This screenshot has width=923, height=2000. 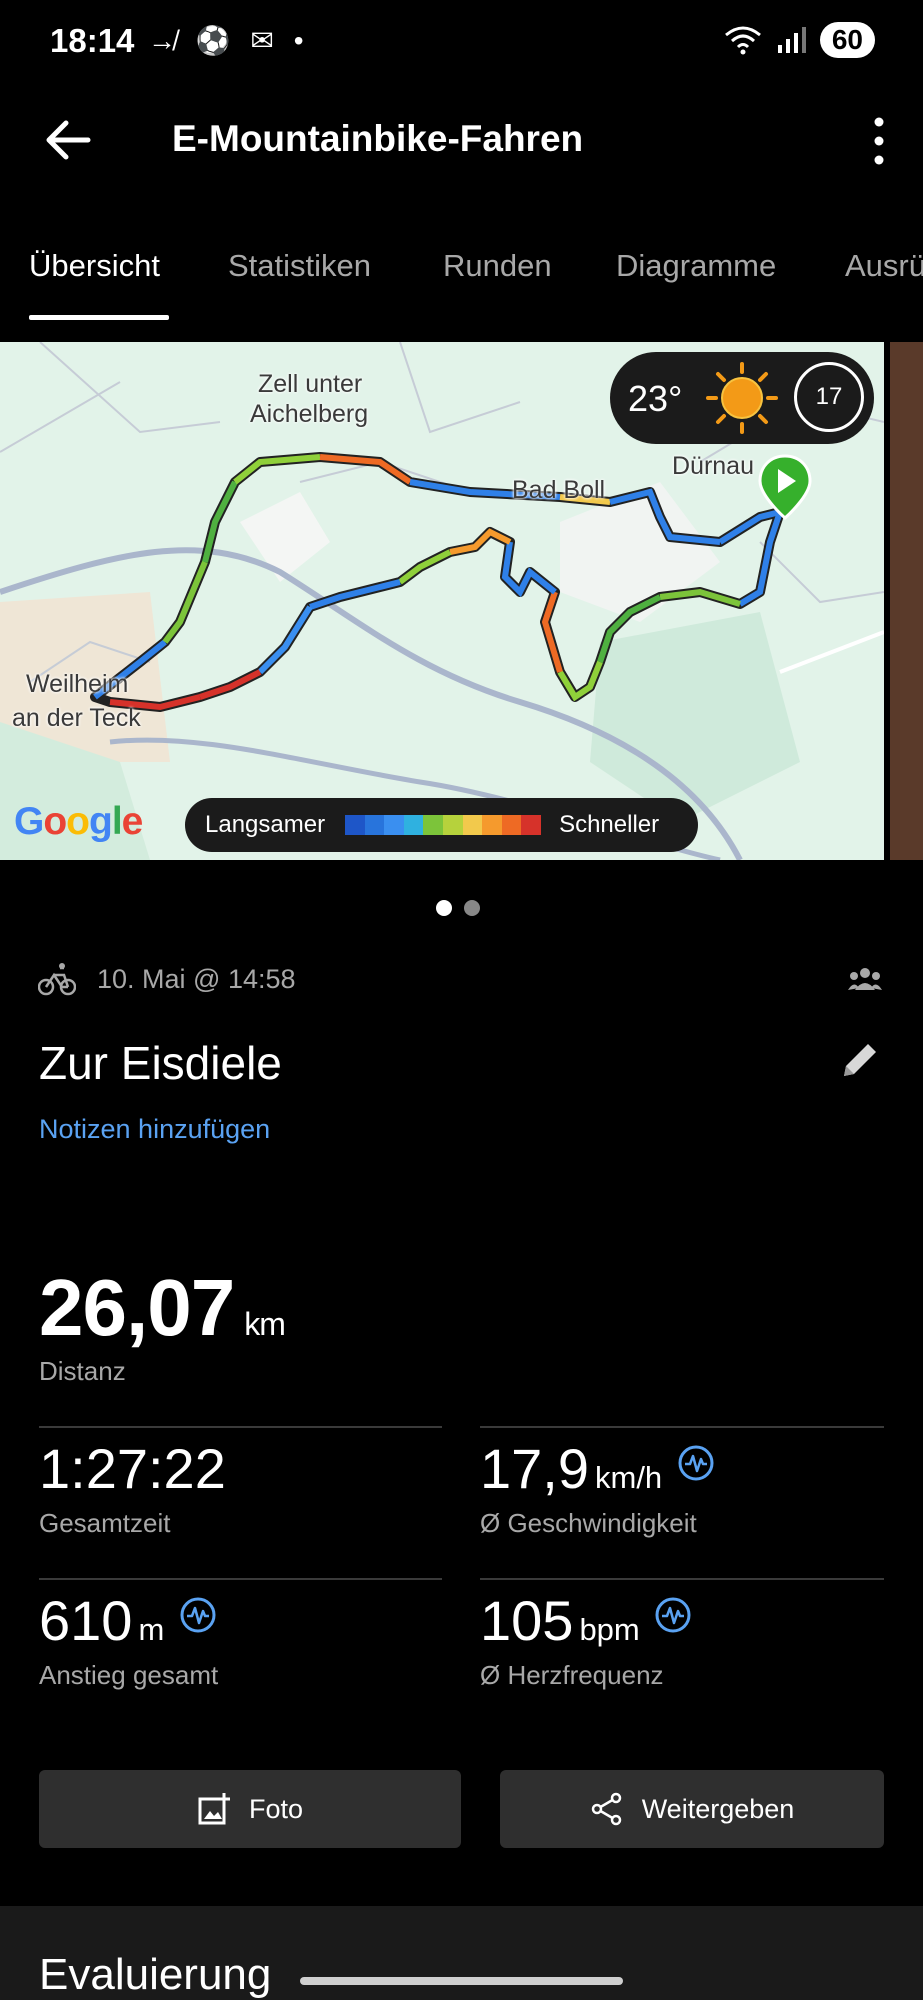 I want to click on distance-label: Distanz, so click(x=82, y=1371).